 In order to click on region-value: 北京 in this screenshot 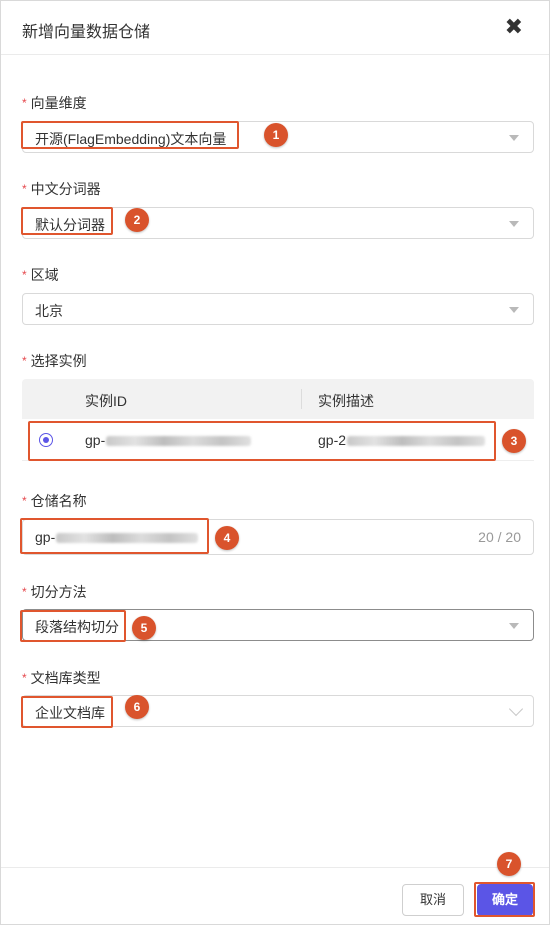, I will do `click(49, 311)`.